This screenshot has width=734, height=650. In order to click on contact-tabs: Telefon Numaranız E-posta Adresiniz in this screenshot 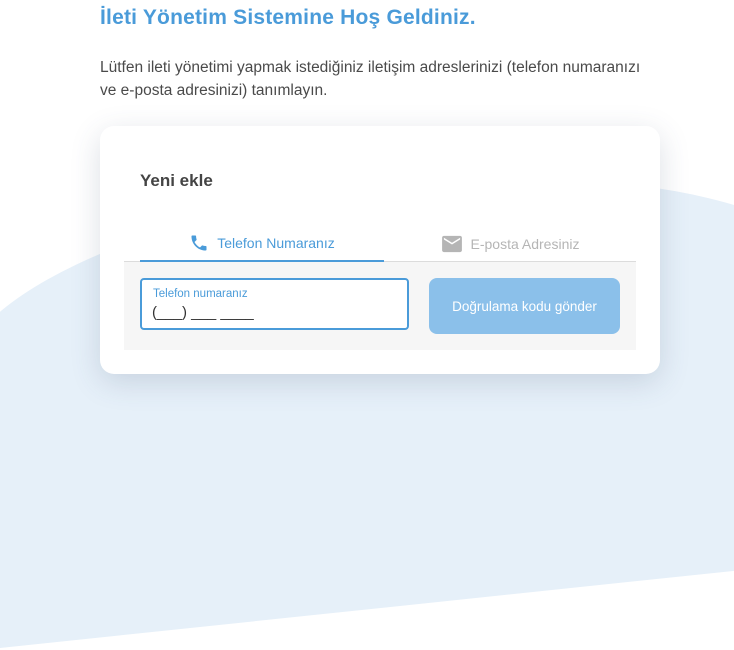, I will do `click(380, 244)`.